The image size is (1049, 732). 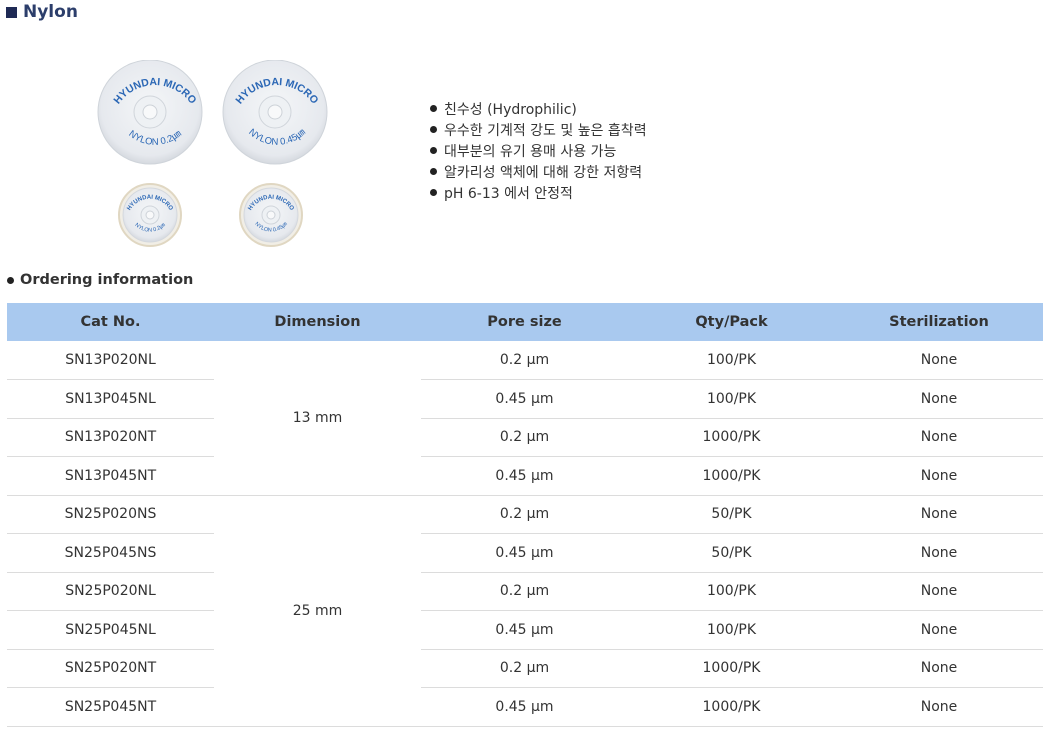 What do you see at coordinates (538, 194) in the screenshot?
I see `feature-item: pH 6-13 에서 안정적` at bounding box center [538, 194].